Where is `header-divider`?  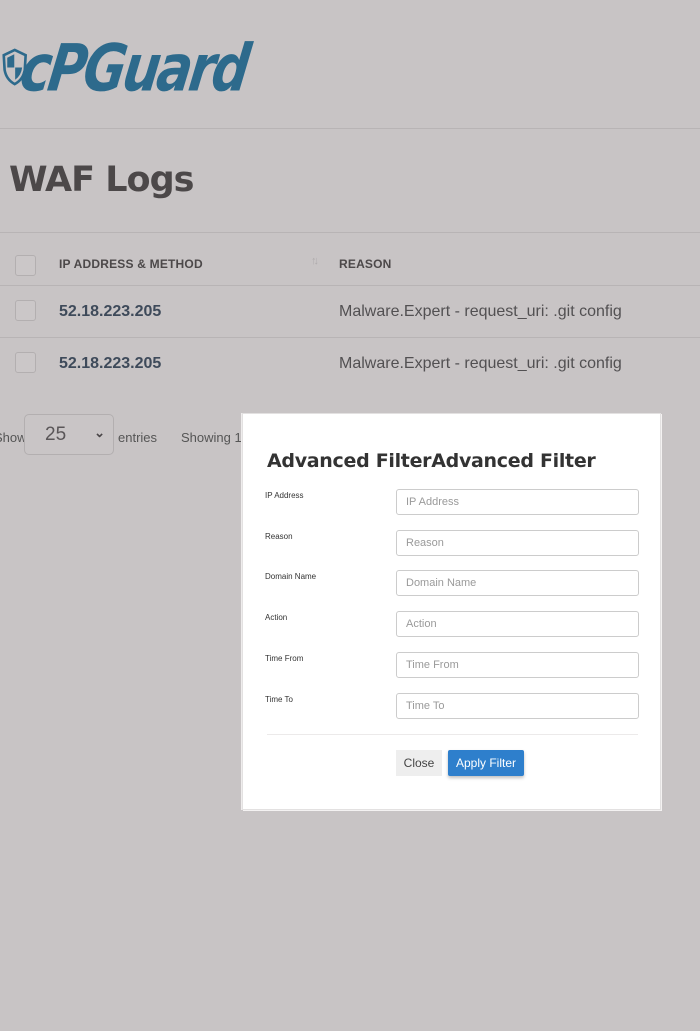 header-divider is located at coordinates (350, 128).